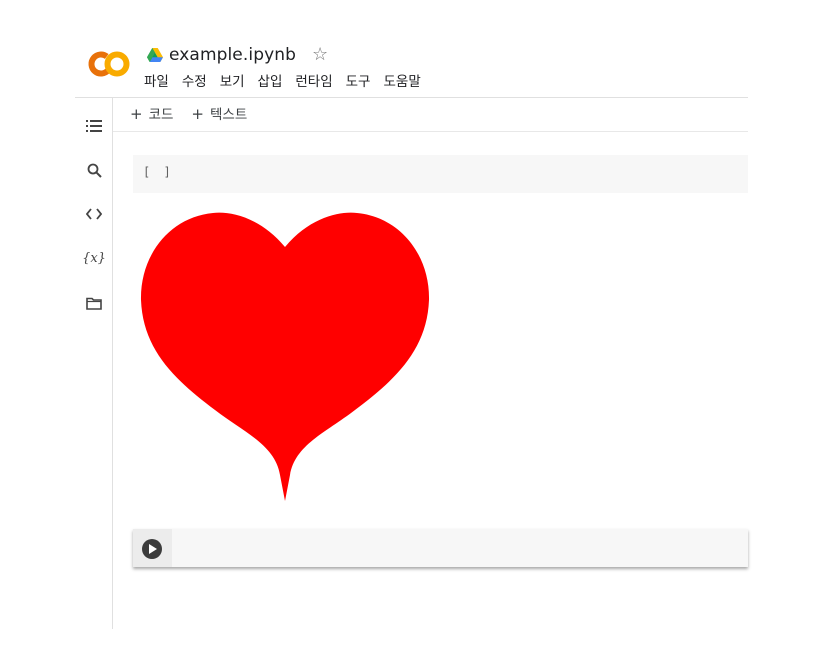 This screenshot has width=835, height=672. Describe the element at coordinates (232, 55) in the screenshot. I see `notebook-title: example.ipynb` at that location.